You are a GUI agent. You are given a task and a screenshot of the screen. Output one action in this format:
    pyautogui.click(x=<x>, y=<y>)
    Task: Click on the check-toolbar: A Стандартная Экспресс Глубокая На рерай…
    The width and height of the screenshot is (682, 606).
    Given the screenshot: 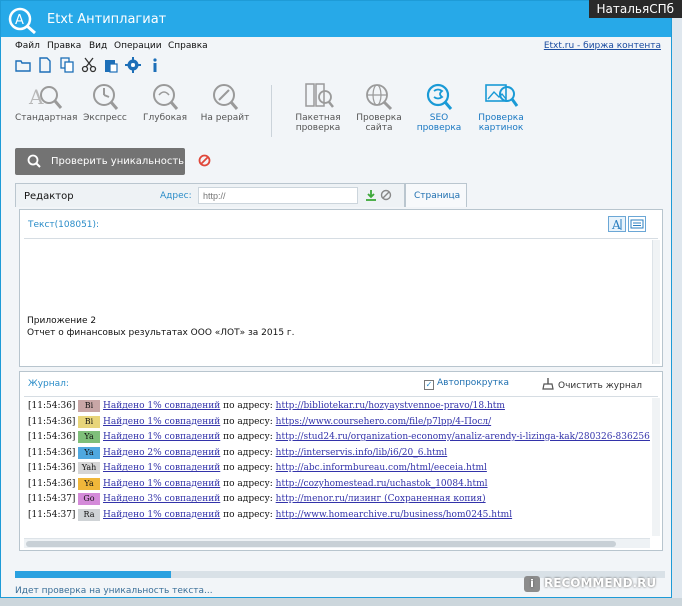 What is the action you would take?
    pyautogui.click(x=336, y=109)
    